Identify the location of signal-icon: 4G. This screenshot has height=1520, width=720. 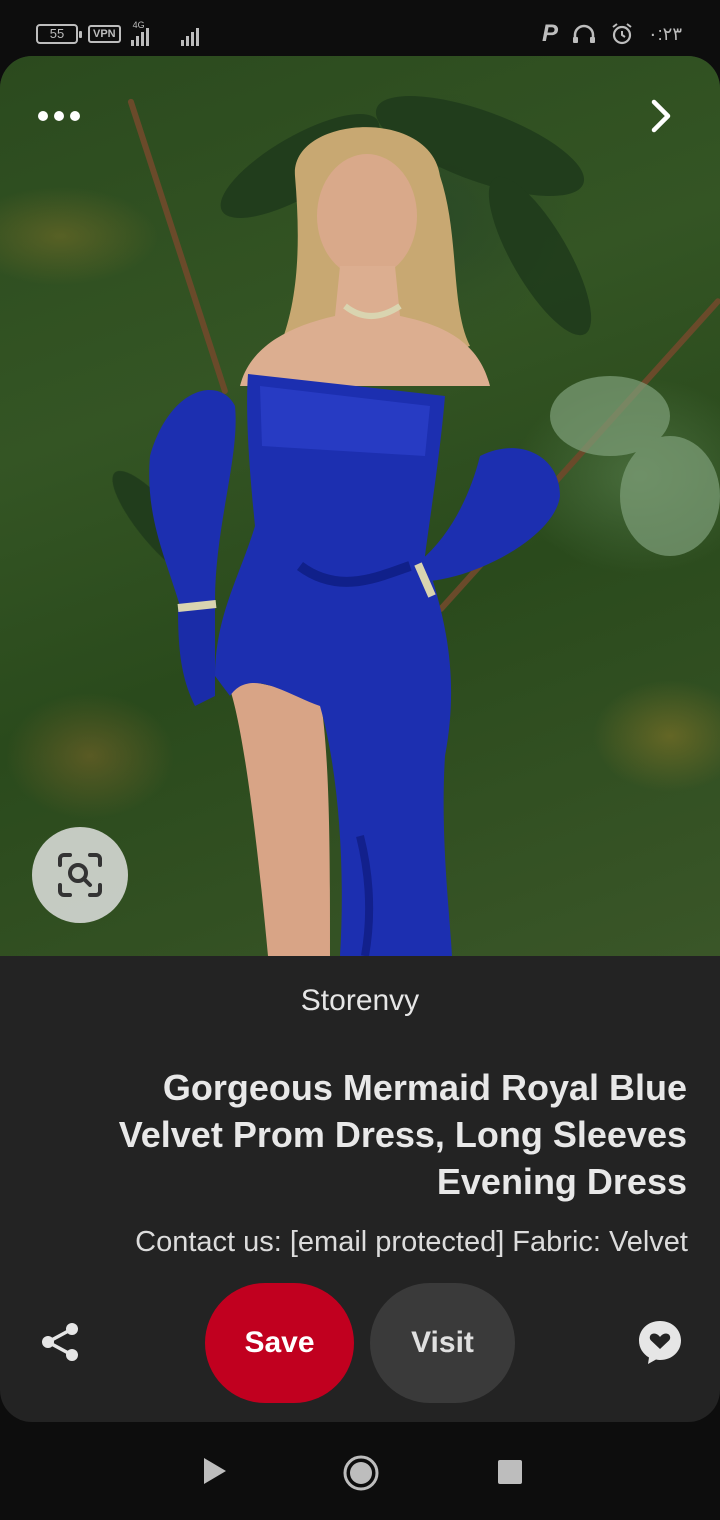
(150, 33).